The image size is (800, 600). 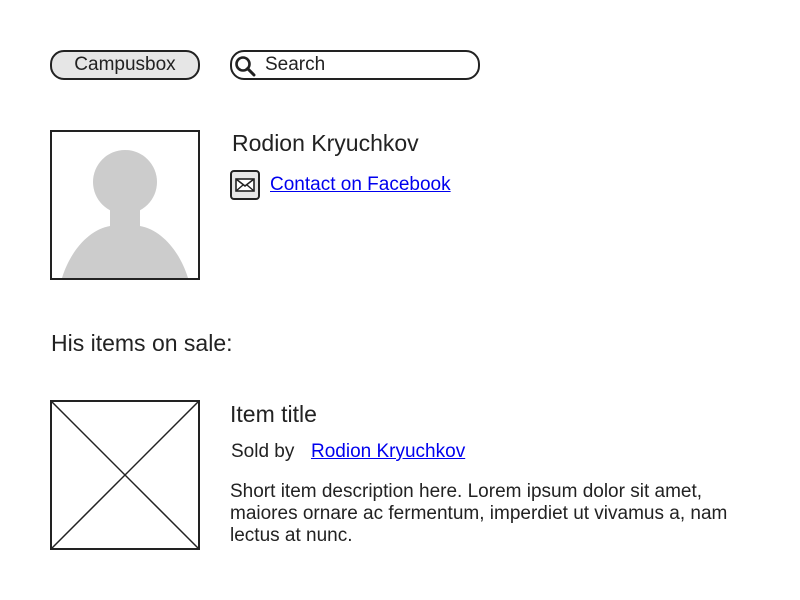 I want to click on profile-name: Rodion Kryuchkov, so click(x=325, y=143).